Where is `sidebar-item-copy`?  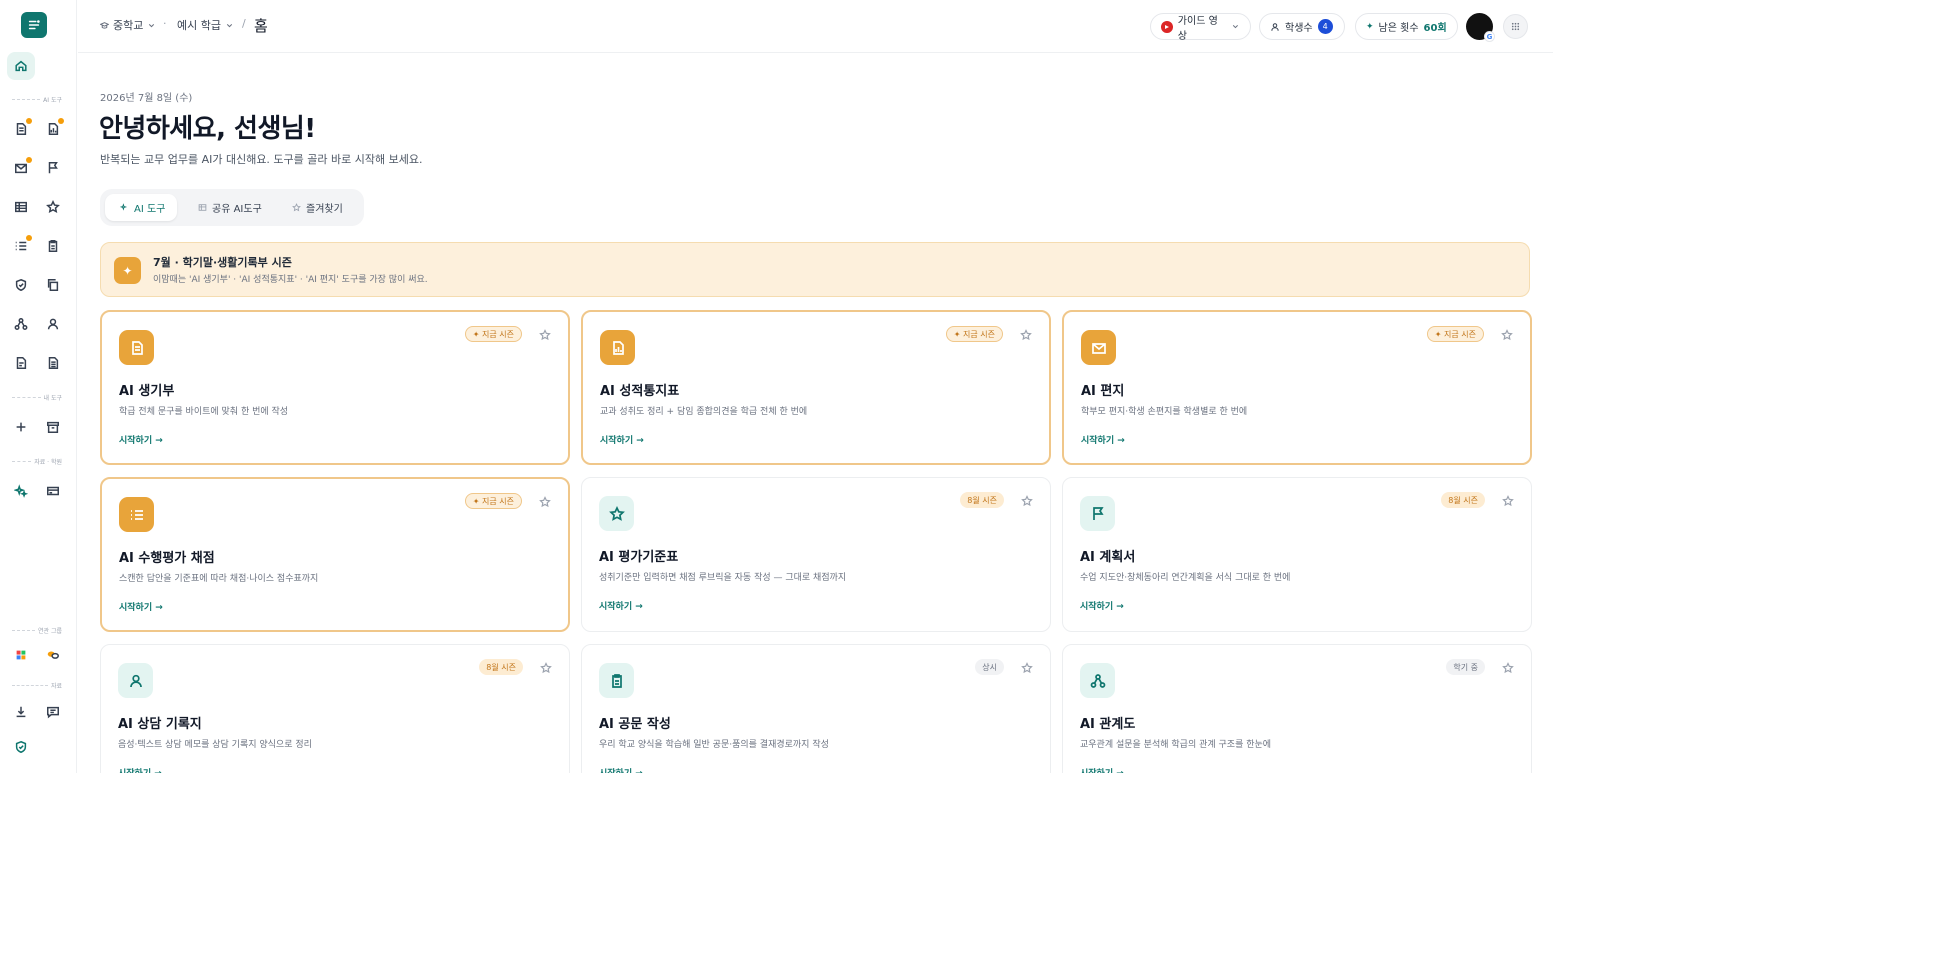 sidebar-item-copy is located at coordinates (53, 285).